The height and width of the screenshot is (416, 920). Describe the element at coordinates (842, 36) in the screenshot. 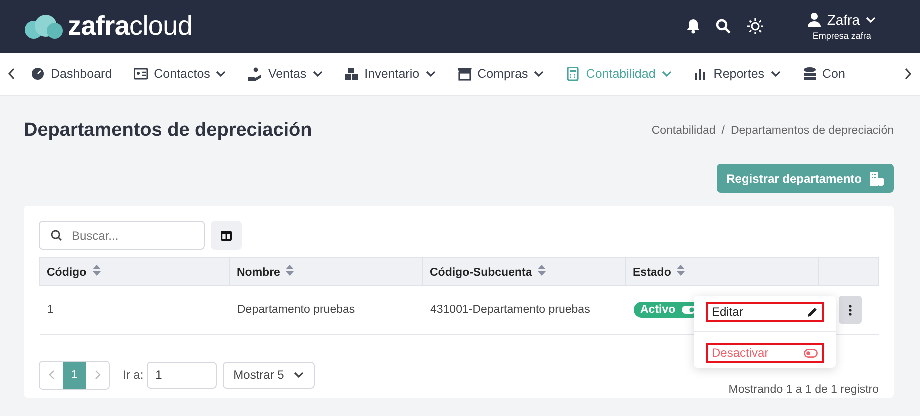

I see `company-name: Empresa zafra` at that location.